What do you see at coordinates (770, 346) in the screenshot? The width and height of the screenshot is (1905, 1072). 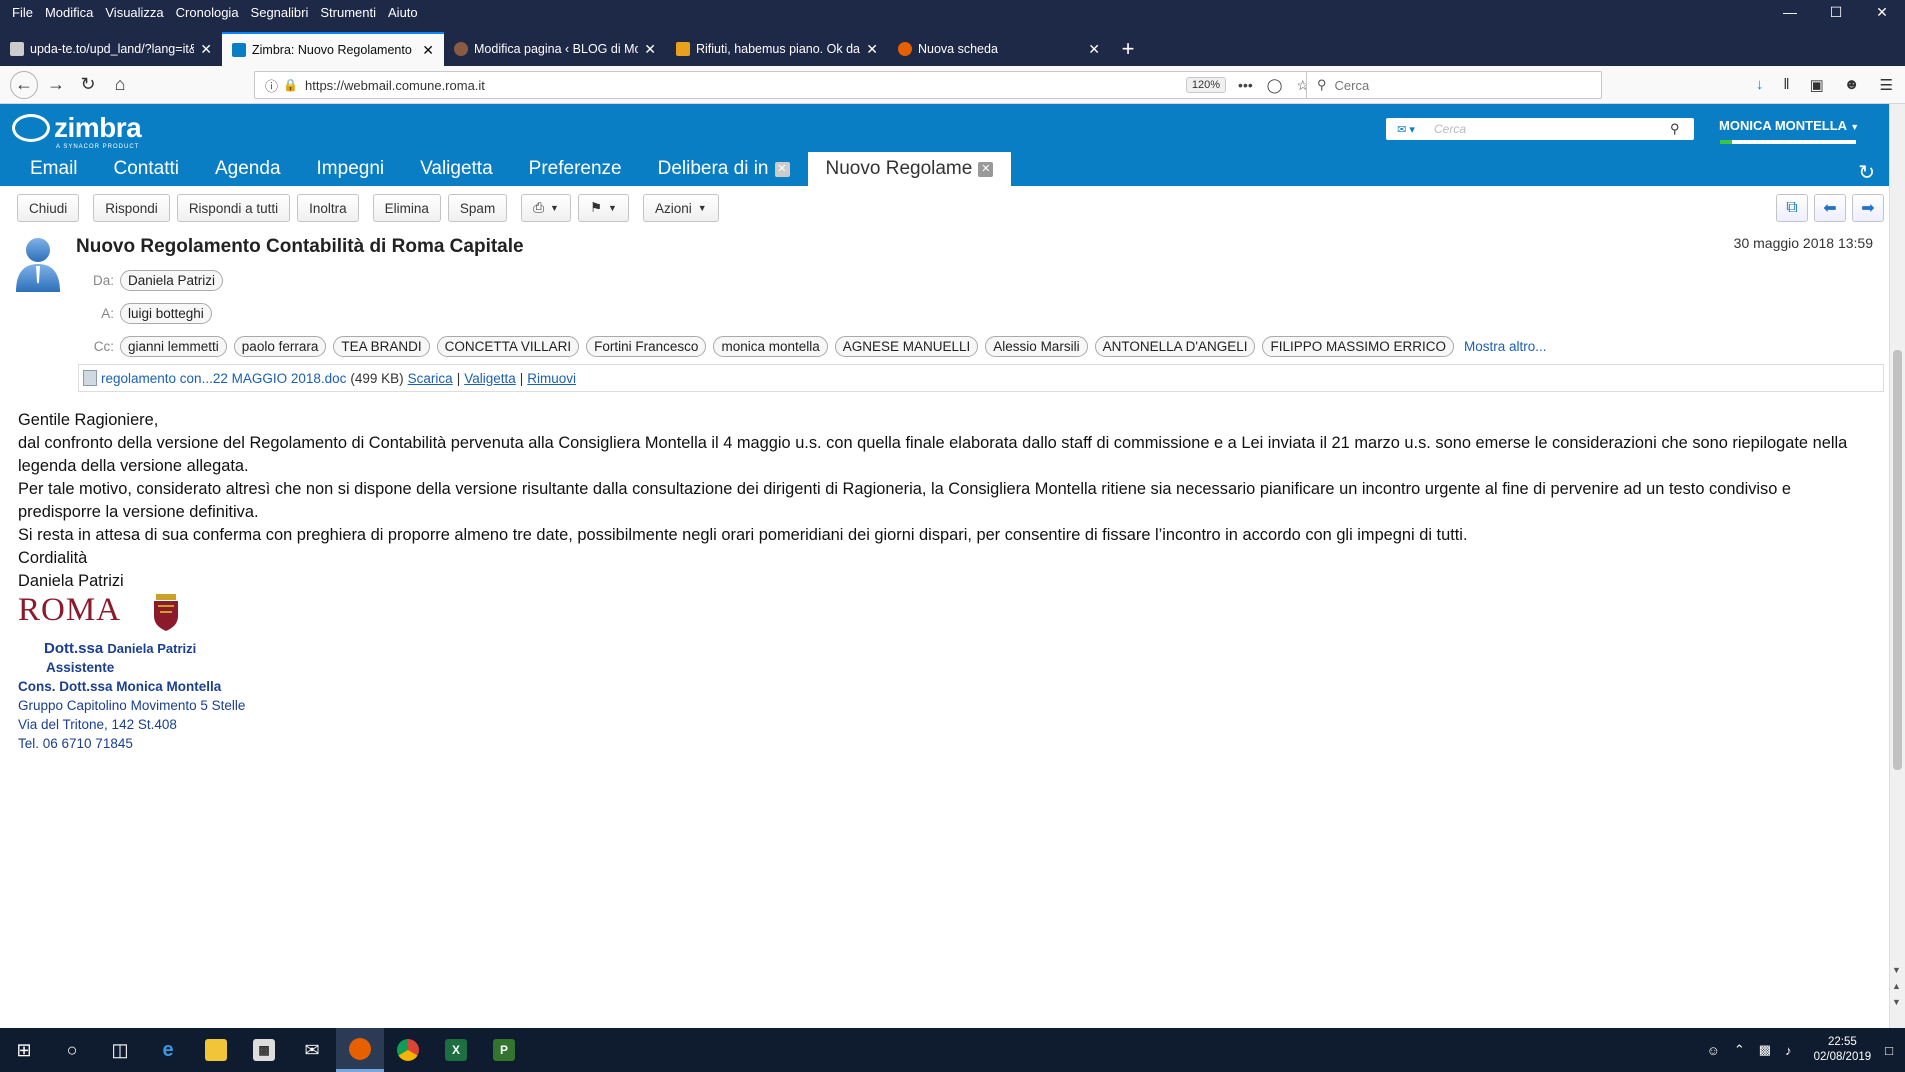 I see `cc-bubble: monica montella` at bounding box center [770, 346].